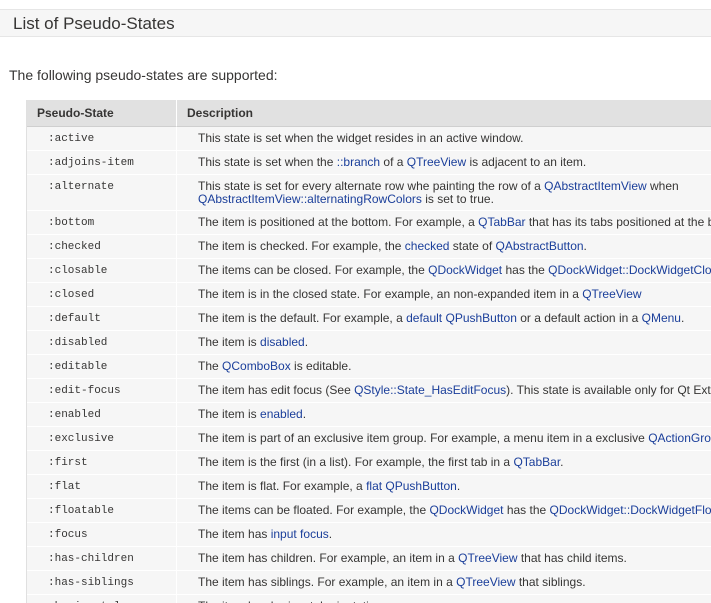 The height and width of the screenshot is (603, 711). What do you see at coordinates (229, 414) in the screenshot?
I see `description-text: The item is` at bounding box center [229, 414].